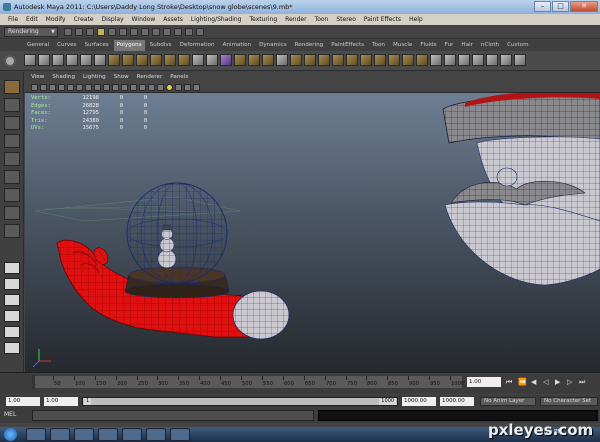 This screenshot has width=600, height=442. What do you see at coordinates (150, 77) in the screenshot?
I see `panel-menu-renderer: Renderer` at bounding box center [150, 77].